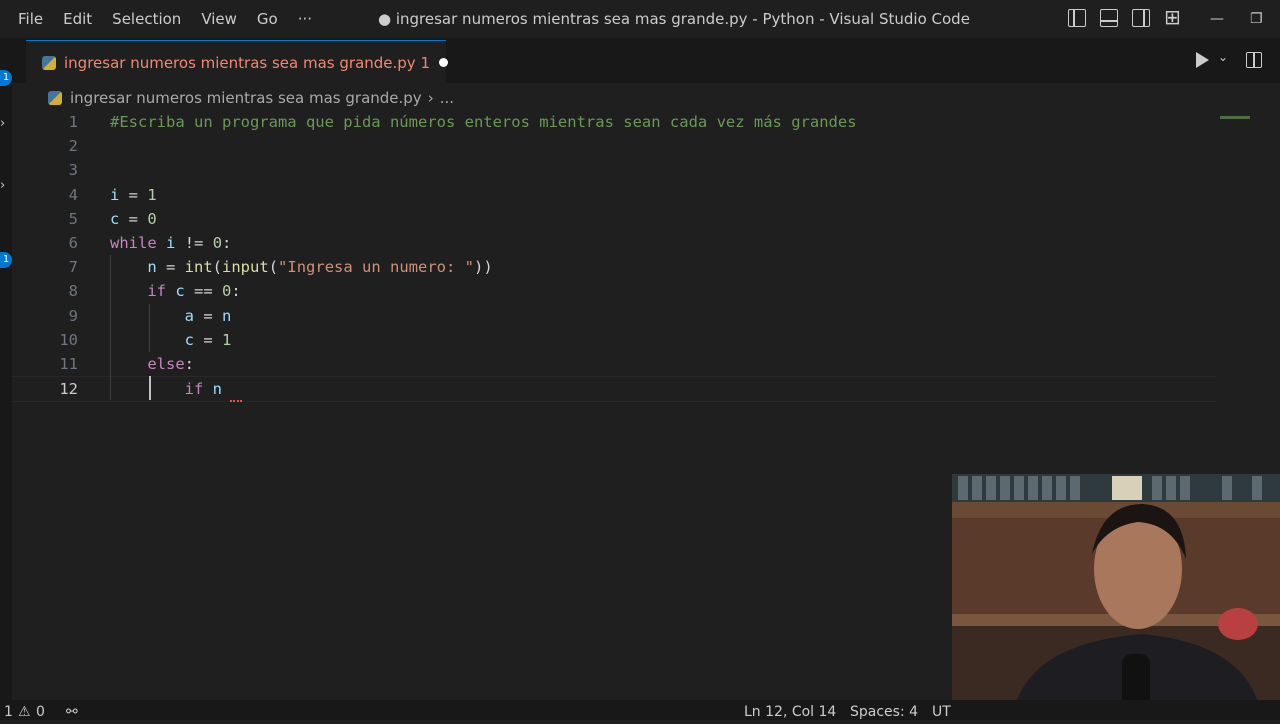  Describe the element at coordinates (267, 19) in the screenshot. I see `menu-go: Go` at that location.